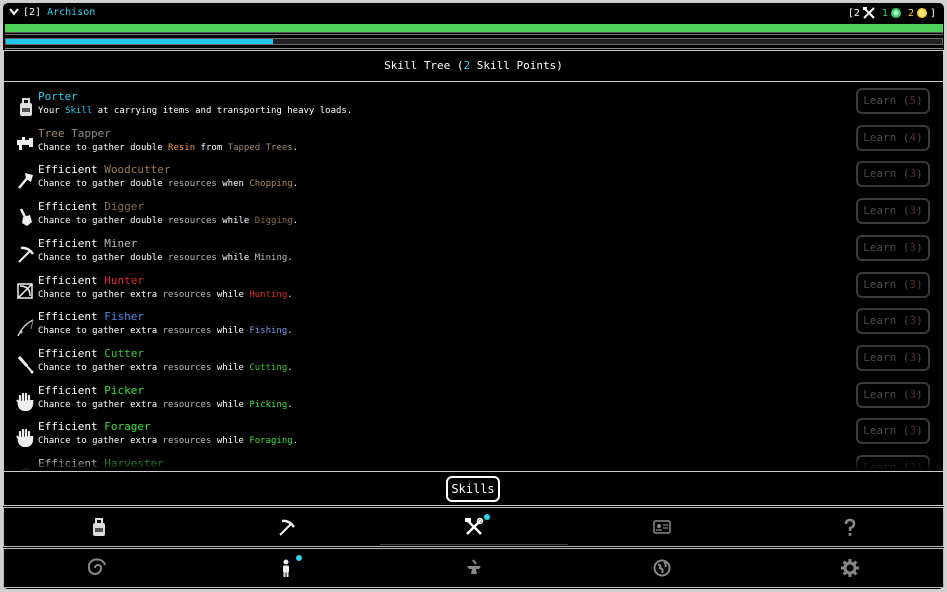 The image size is (947, 592). Describe the element at coordinates (127, 427) in the screenshot. I see `skill-name-part: Forager` at that location.